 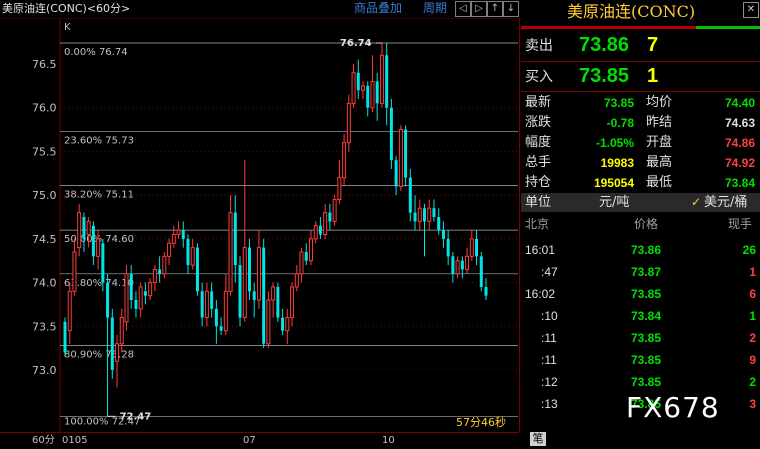 What do you see at coordinates (463, 9) in the screenshot?
I see `arrow-left-icon: ◁` at bounding box center [463, 9].